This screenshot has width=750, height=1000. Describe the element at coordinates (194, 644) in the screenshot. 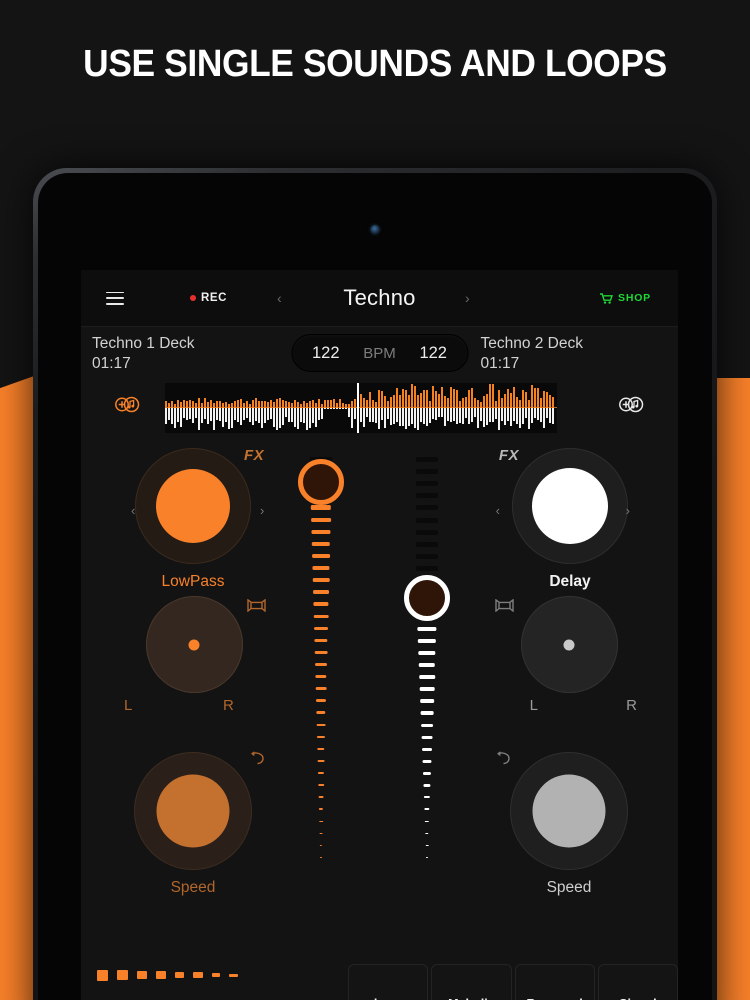

I see `pan-knob-left` at that location.